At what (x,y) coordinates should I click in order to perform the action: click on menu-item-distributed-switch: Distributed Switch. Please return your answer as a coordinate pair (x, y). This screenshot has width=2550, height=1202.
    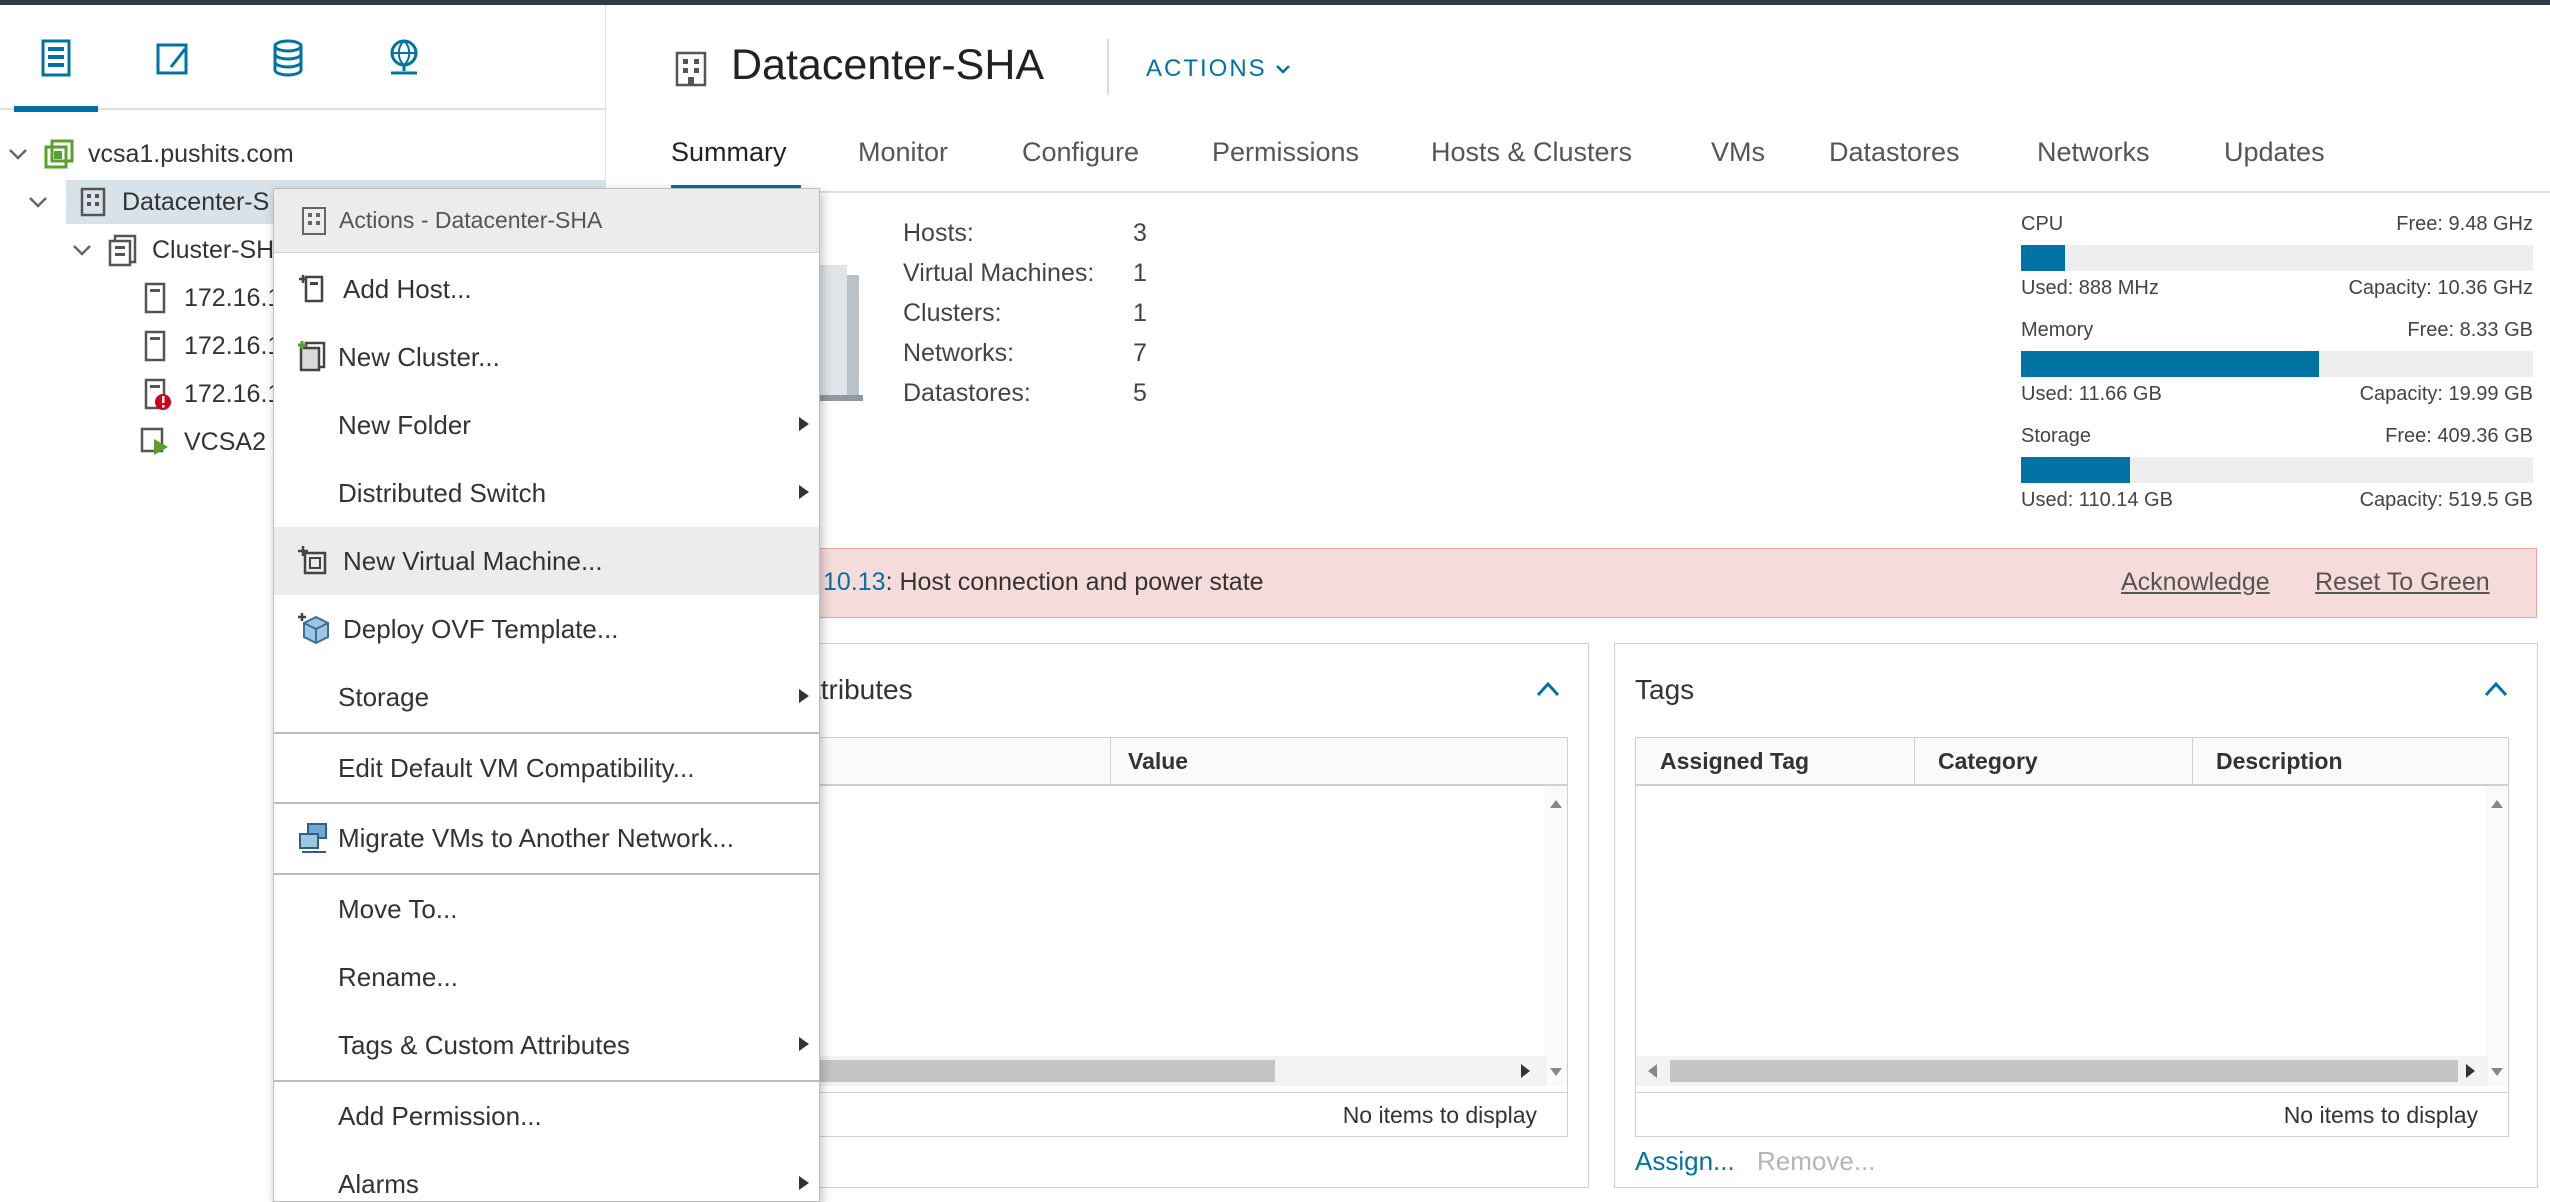
    Looking at the image, I should click on (546, 493).